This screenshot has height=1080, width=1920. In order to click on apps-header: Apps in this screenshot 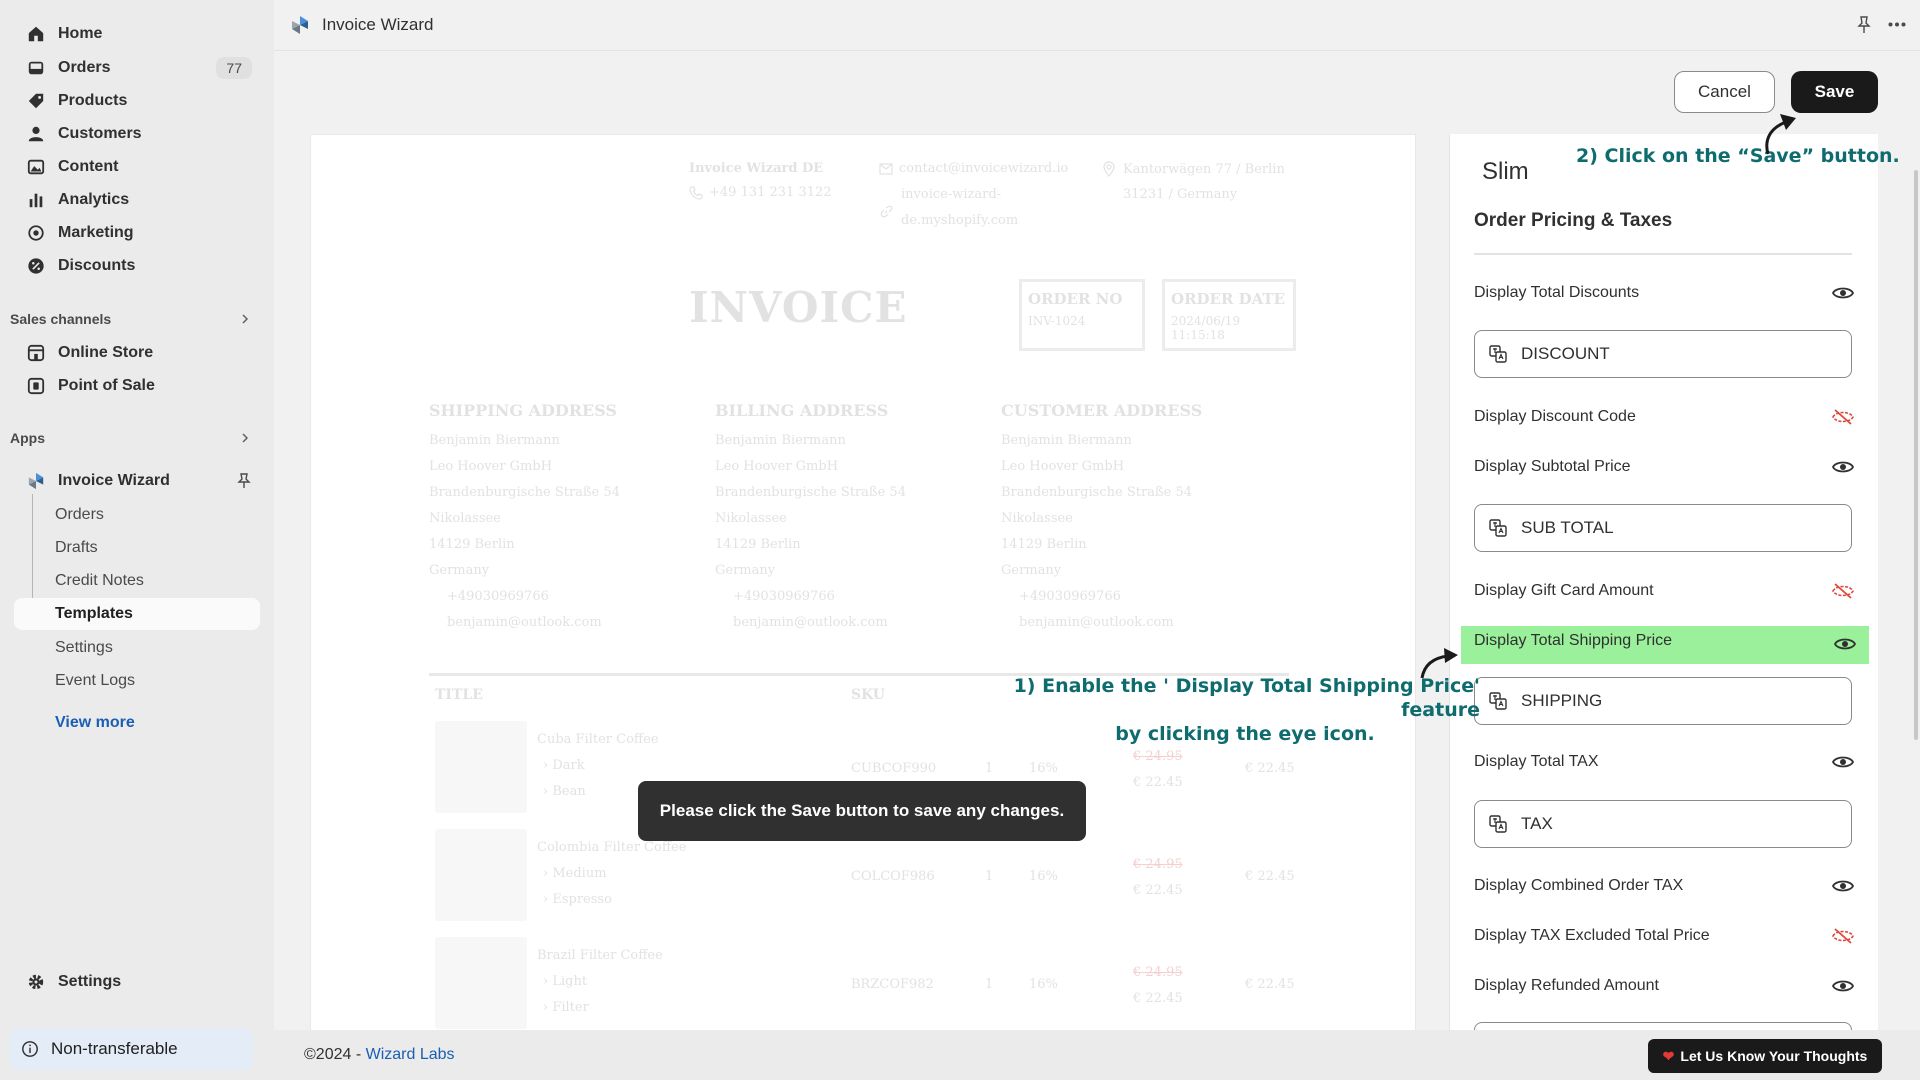, I will do `click(133, 438)`.